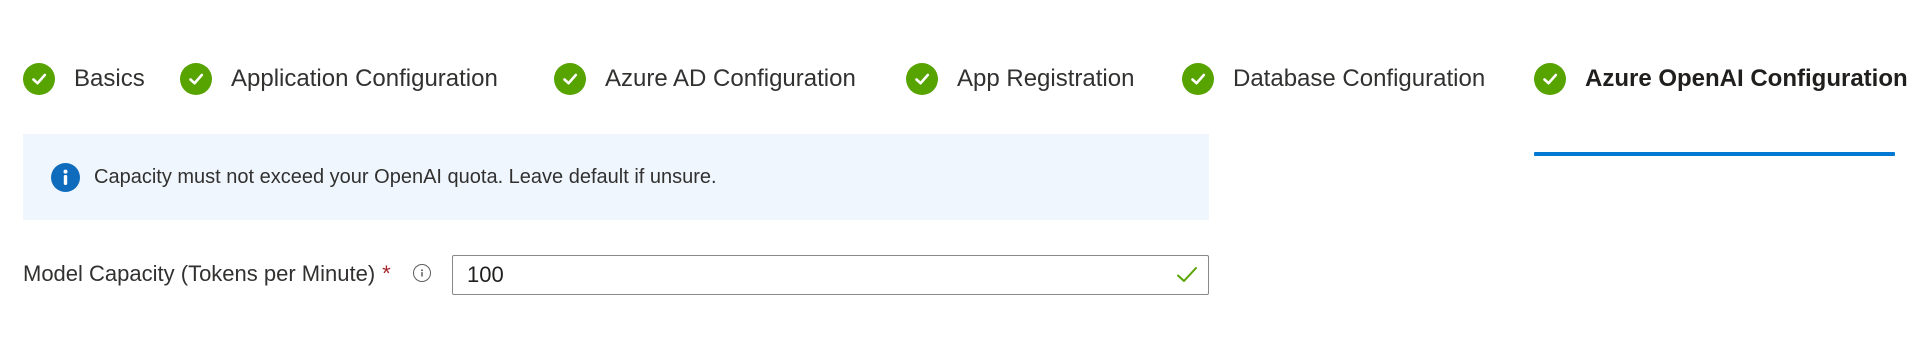  I want to click on tab-label: Azure AD Configuration, so click(730, 78).